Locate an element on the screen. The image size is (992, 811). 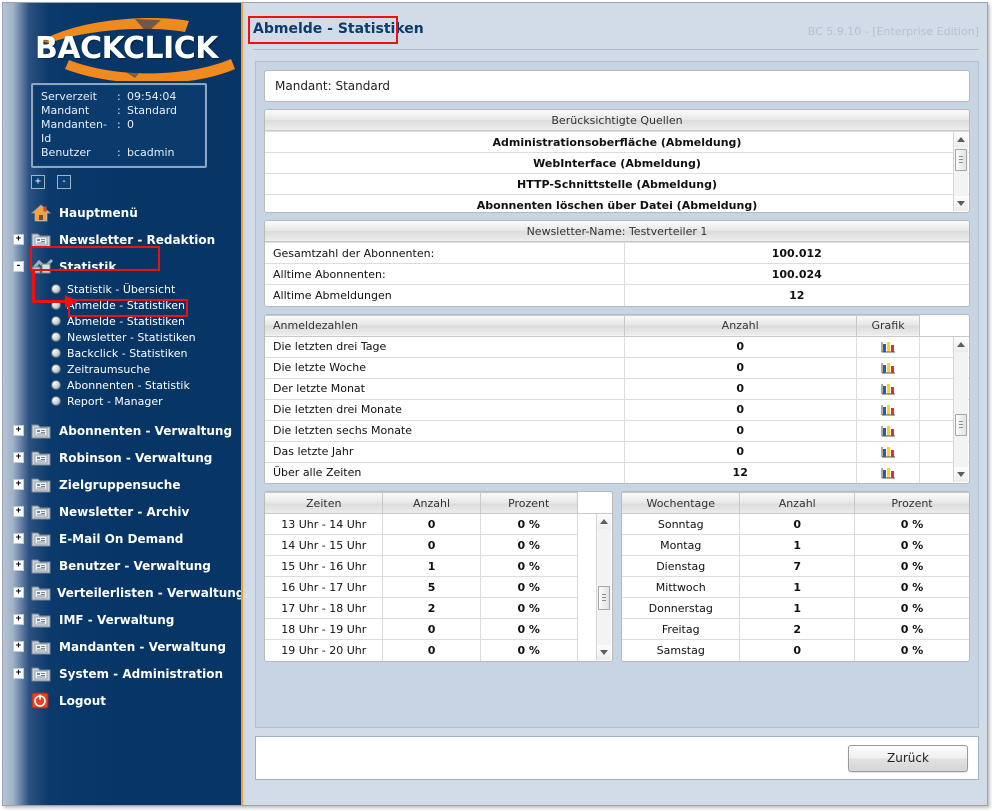
sidebar-item-report-manager: Report - Manager is located at coordinates (137, 401).